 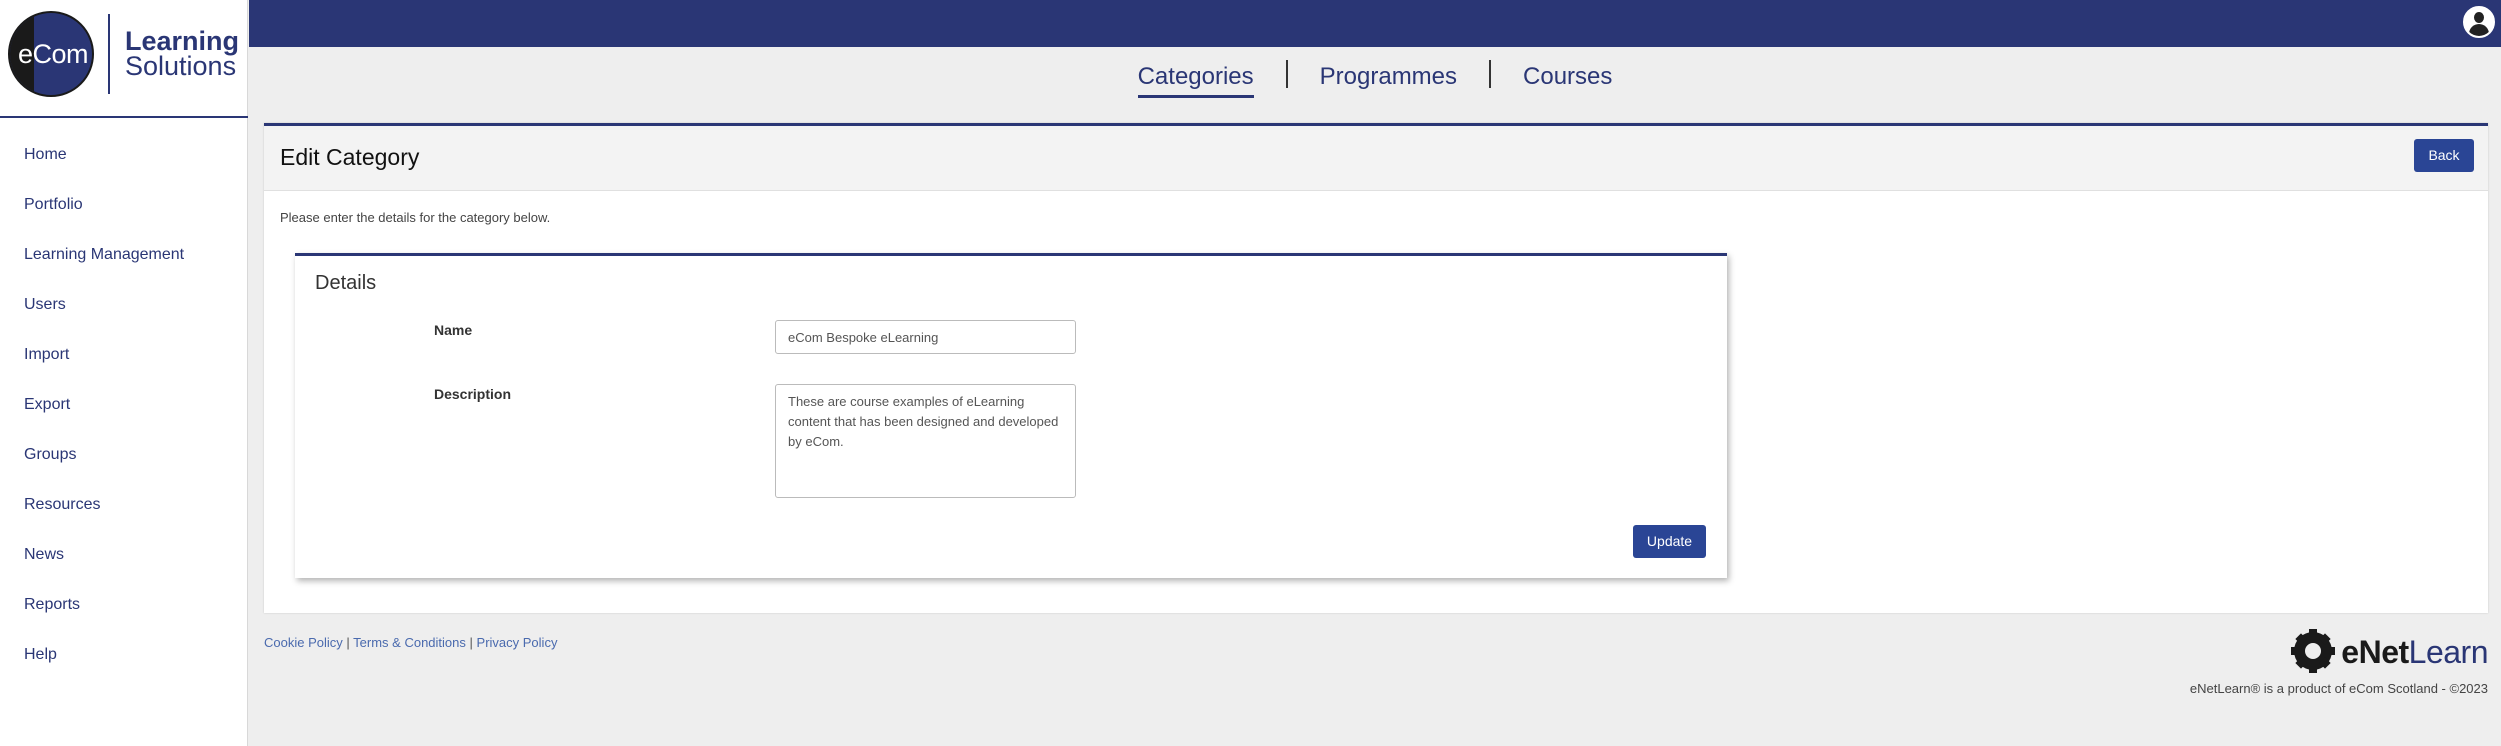 I want to click on brand-learn: Learn, so click(x=2448, y=652).